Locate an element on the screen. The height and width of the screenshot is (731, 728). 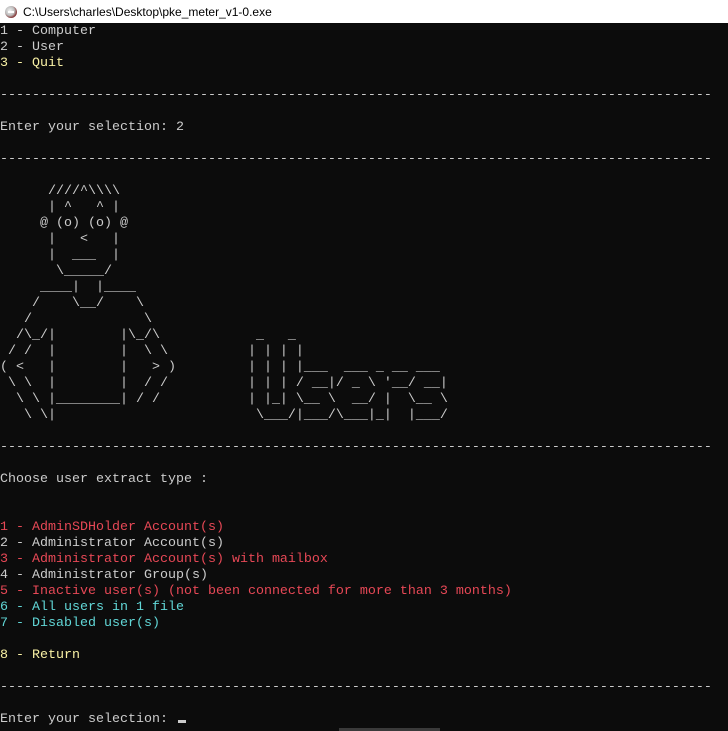
option-return: 8 - Return is located at coordinates (40, 655).